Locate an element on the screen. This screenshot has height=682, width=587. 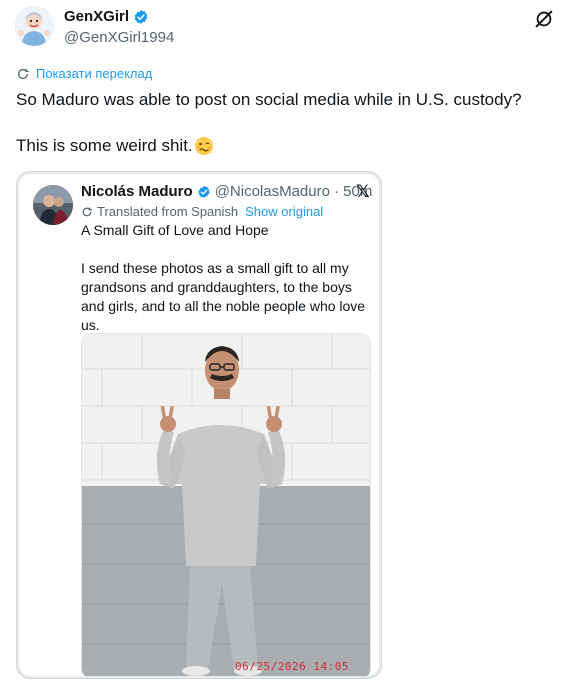
author-display-name: GenXGirl is located at coordinates (96, 16).